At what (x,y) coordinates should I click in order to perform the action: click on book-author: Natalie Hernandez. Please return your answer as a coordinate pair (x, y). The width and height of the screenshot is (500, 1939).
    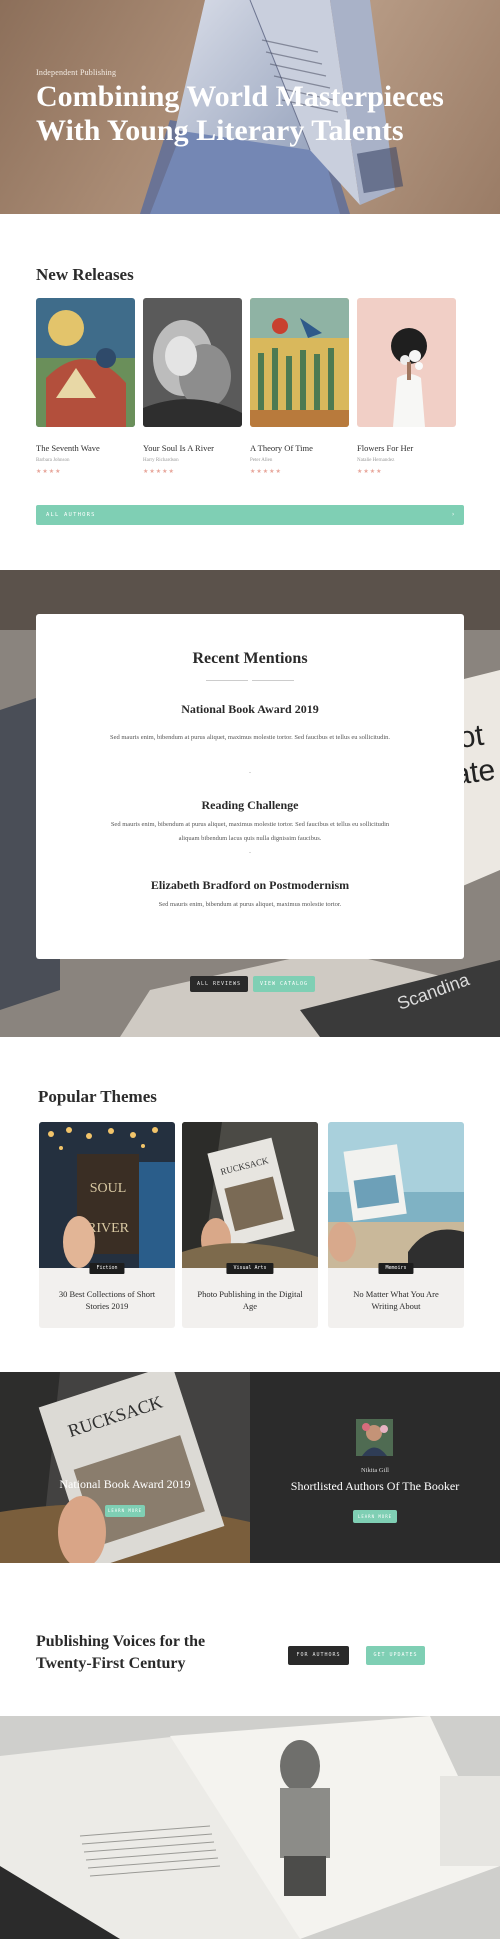
    Looking at the image, I should click on (376, 460).